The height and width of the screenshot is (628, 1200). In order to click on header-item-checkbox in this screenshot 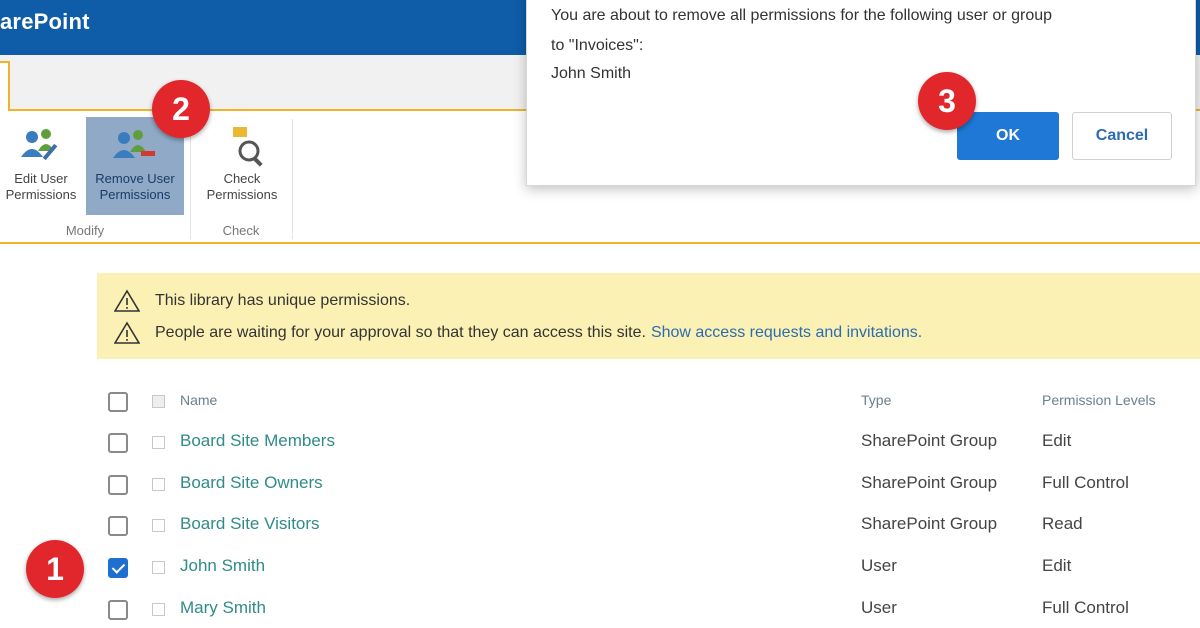, I will do `click(158, 401)`.